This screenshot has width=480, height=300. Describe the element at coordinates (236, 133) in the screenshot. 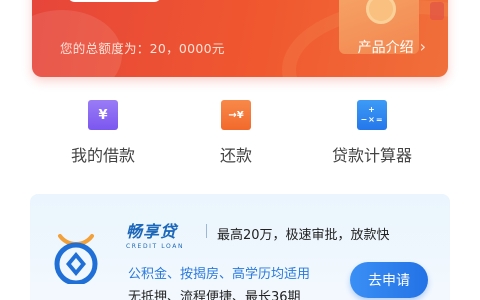

I see `repay-button: →¥ 还款` at that location.